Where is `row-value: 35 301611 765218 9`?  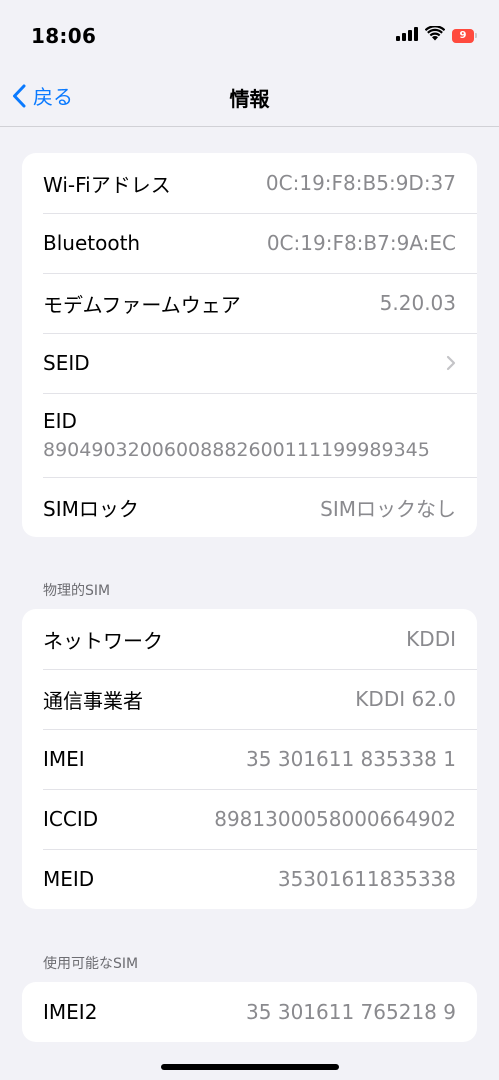
row-value: 35 301611 765218 9 is located at coordinates (351, 1012).